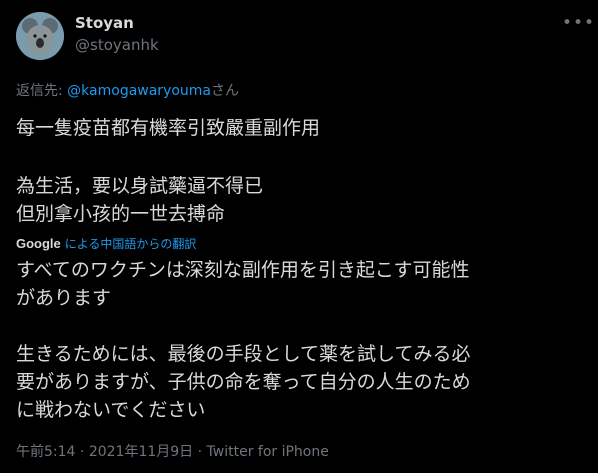 This screenshot has height=473, width=598. What do you see at coordinates (131, 244) in the screenshot?
I see `translation-label: による中国語からの翻訳` at bounding box center [131, 244].